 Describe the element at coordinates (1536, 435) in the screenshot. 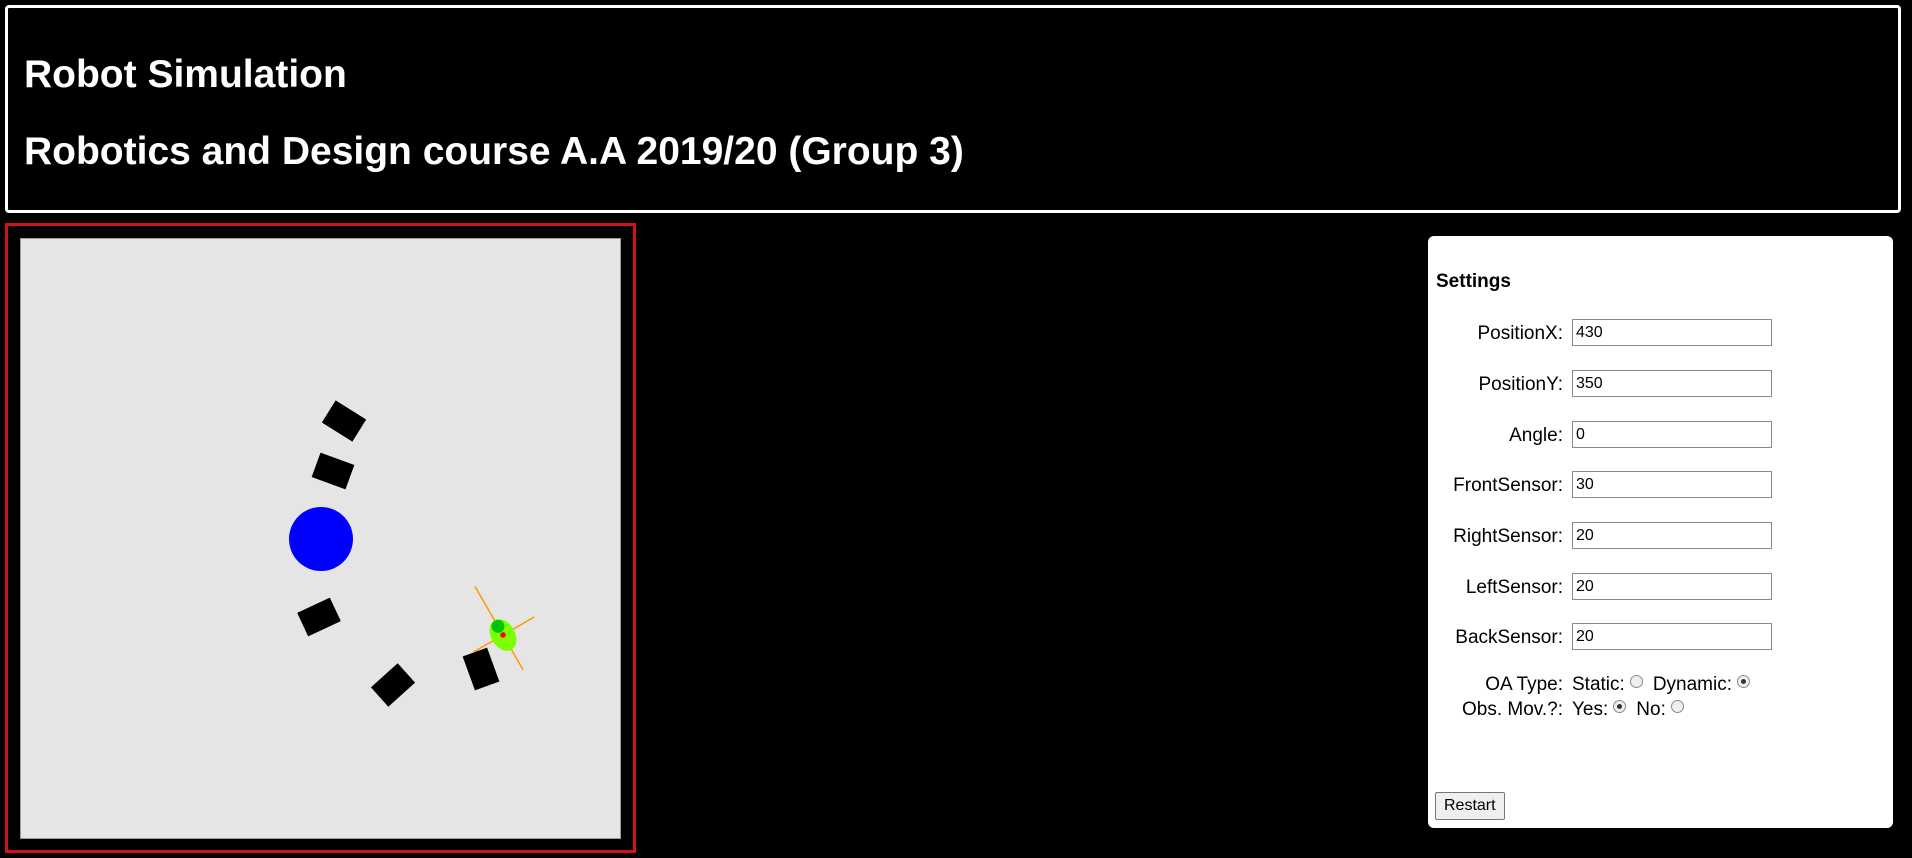

I see `angle-label: Angle:` at that location.